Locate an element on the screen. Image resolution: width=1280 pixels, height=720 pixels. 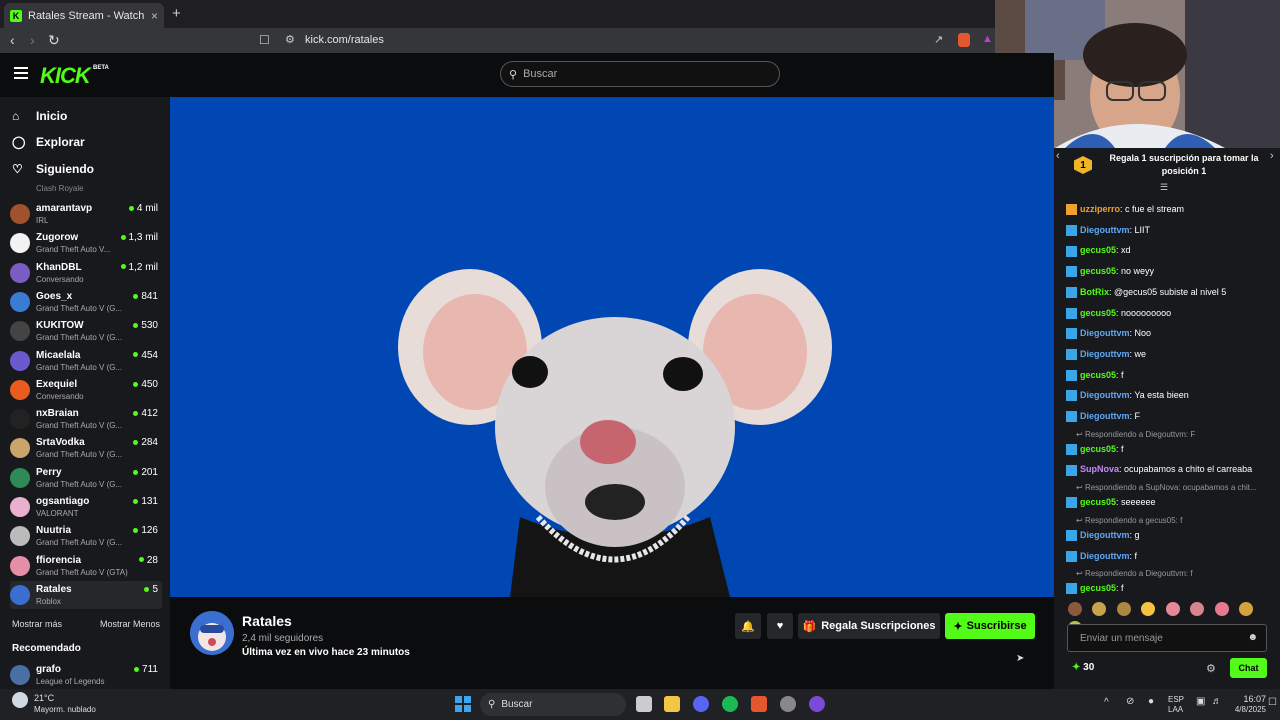
spotify-icon is located at coordinates (730, 704).